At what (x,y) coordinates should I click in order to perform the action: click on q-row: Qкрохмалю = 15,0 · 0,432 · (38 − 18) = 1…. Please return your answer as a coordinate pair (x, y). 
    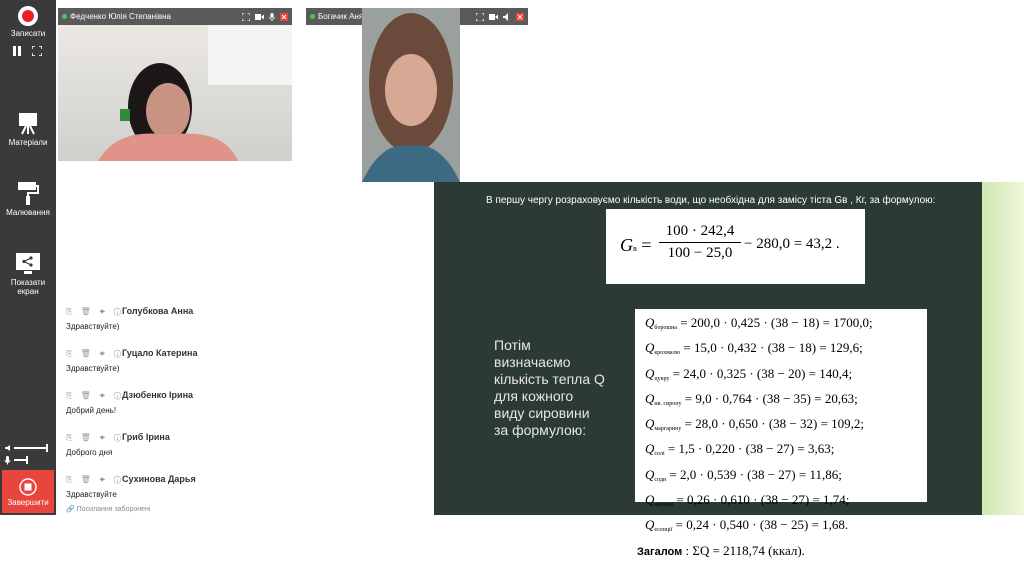
    Looking at the image, I should click on (754, 348).